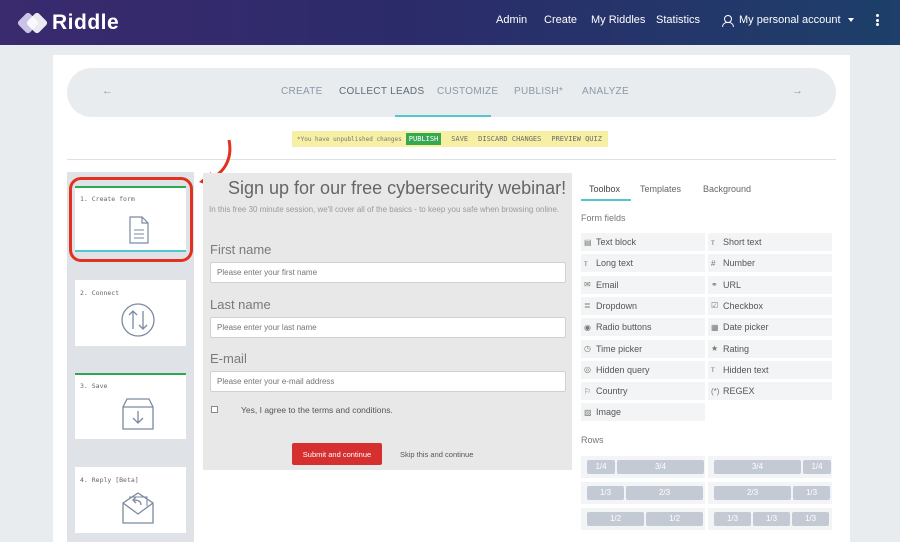 This screenshot has width=900, height=542. I want to click on sync-arrows-icon, so click(138, 320).